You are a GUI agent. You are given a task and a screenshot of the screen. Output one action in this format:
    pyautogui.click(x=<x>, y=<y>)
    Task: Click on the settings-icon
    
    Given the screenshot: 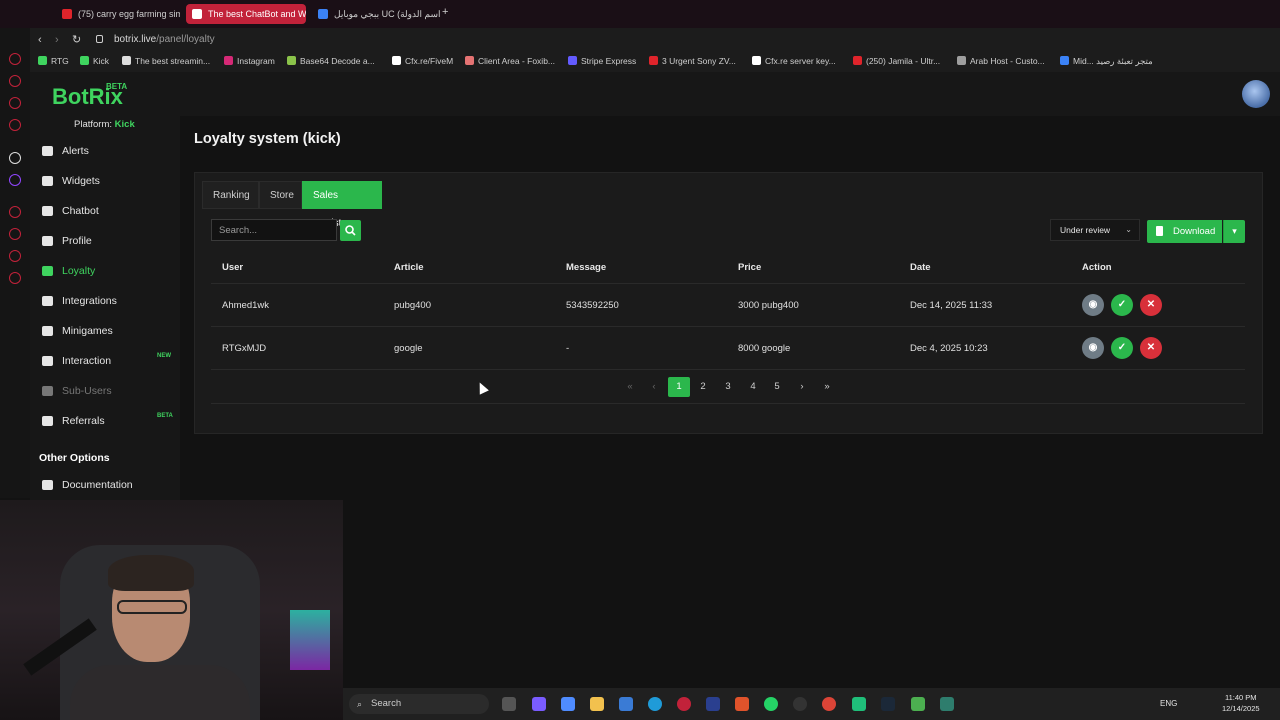 What is the action you would take?
    pyautogui.click(x=15, y=278)
    